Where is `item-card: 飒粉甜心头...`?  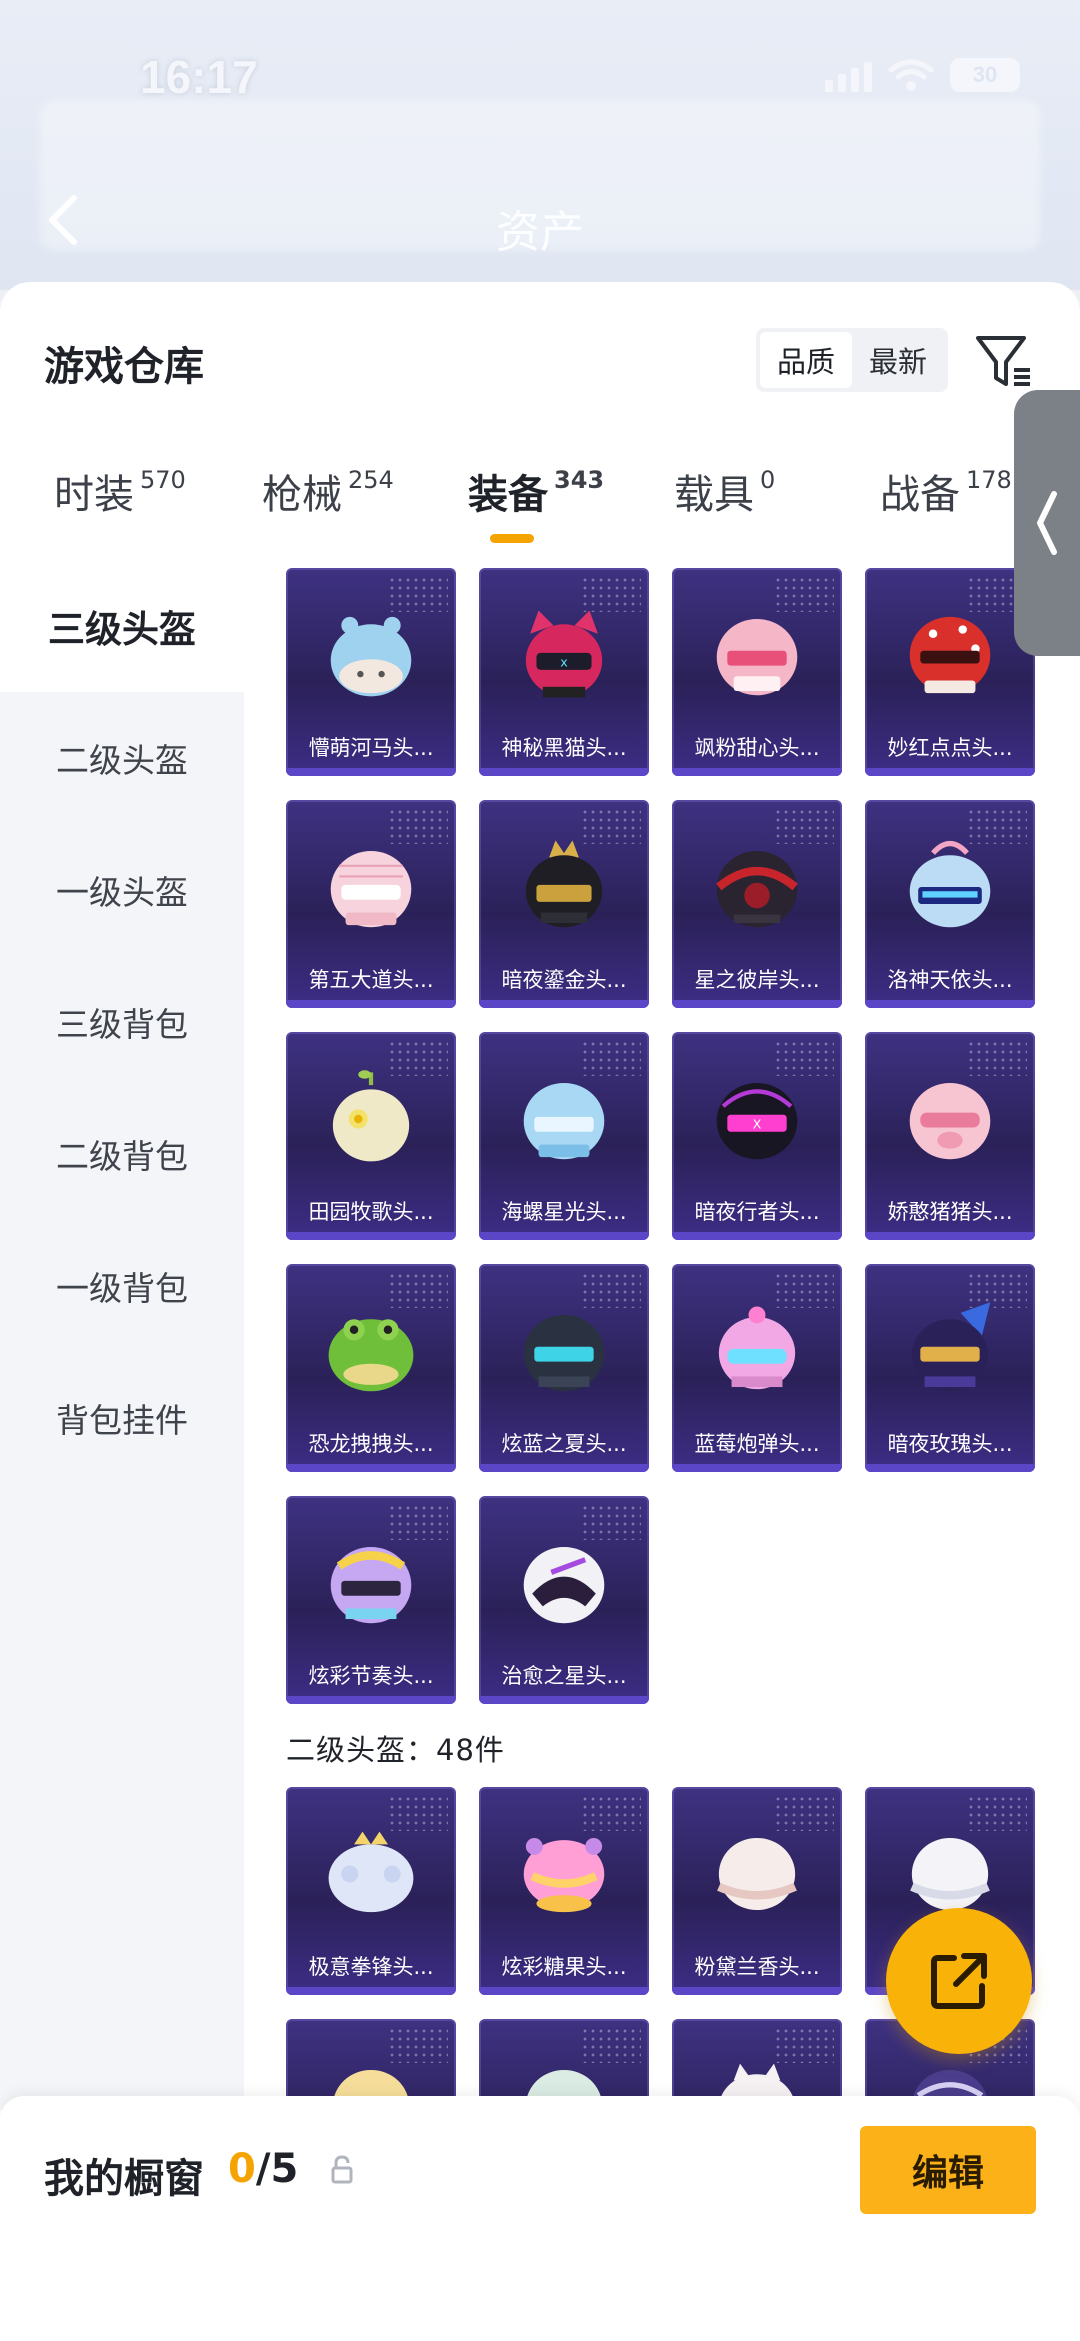
item-card: 飒粉甜心头... is located at coordinates (757, 672).